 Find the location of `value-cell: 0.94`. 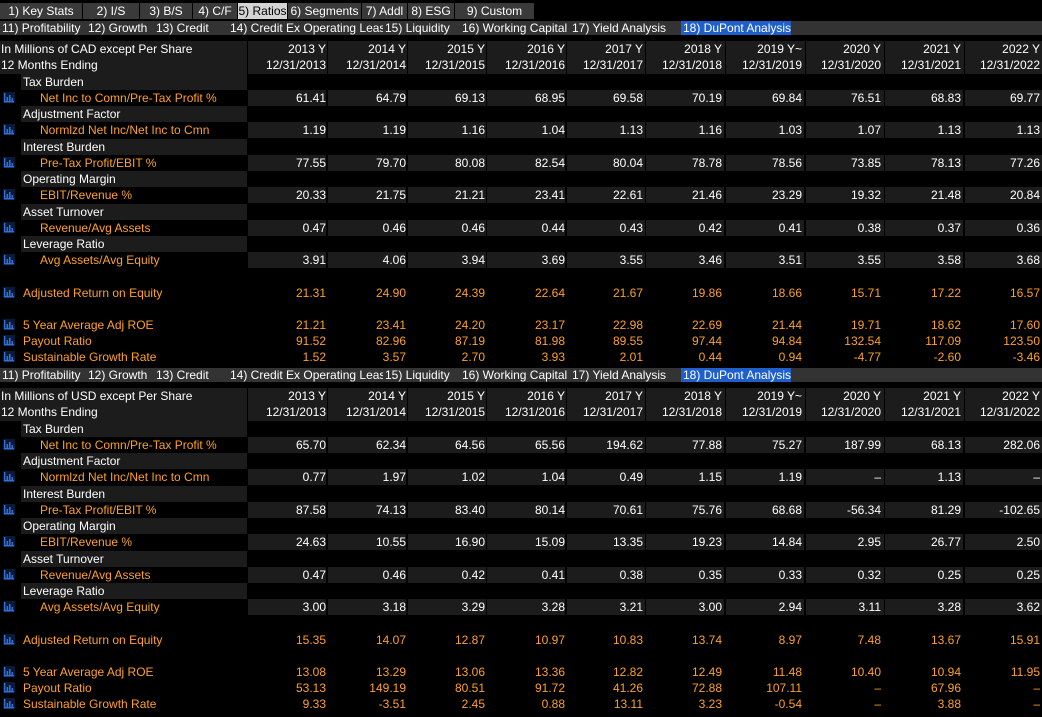

value-cell: 0.94 is located at coordinates (790, 357).